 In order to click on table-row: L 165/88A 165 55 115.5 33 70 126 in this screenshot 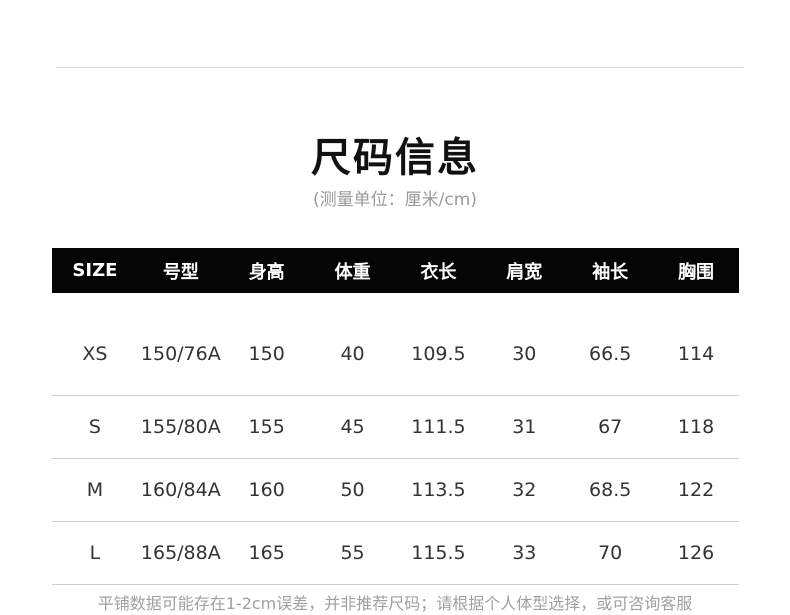, I will do `click(395, 553)`.